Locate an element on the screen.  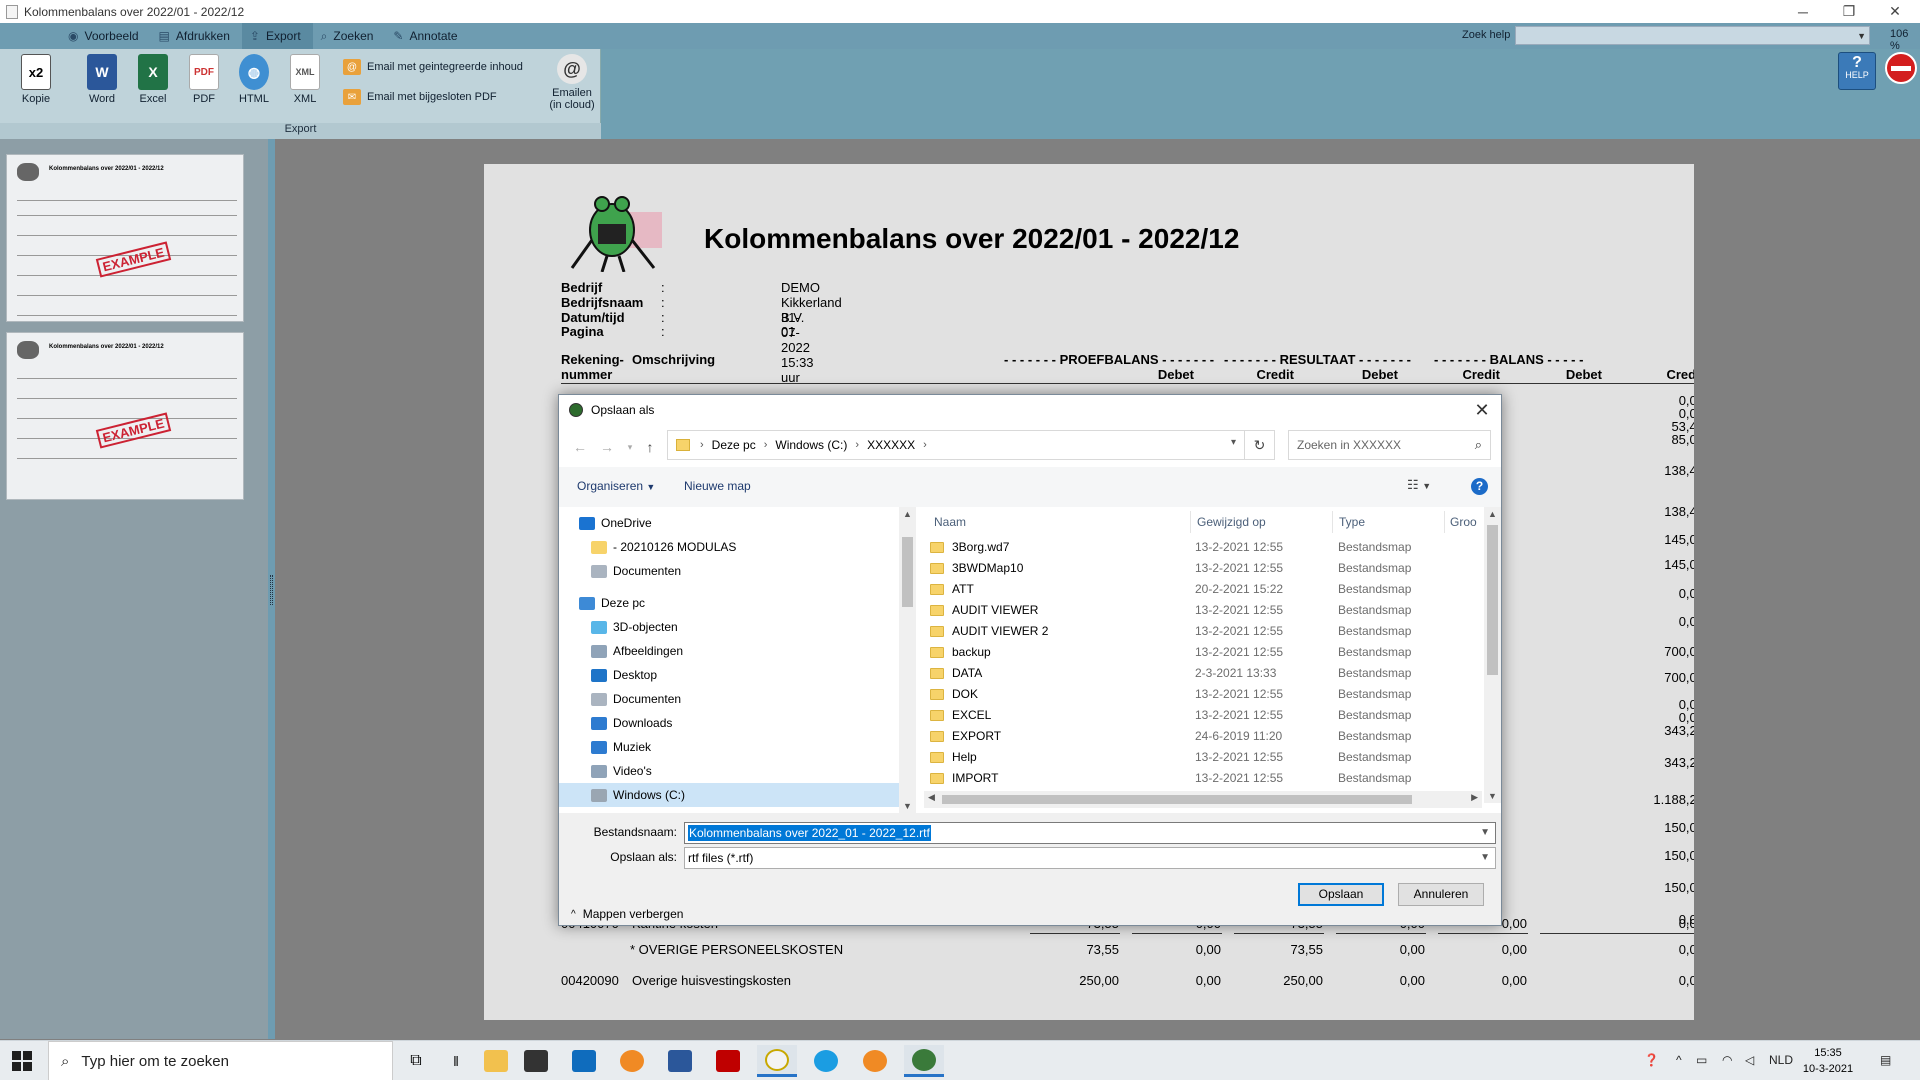
help-search-input: ▼ is located at coordinates (1692, 35).